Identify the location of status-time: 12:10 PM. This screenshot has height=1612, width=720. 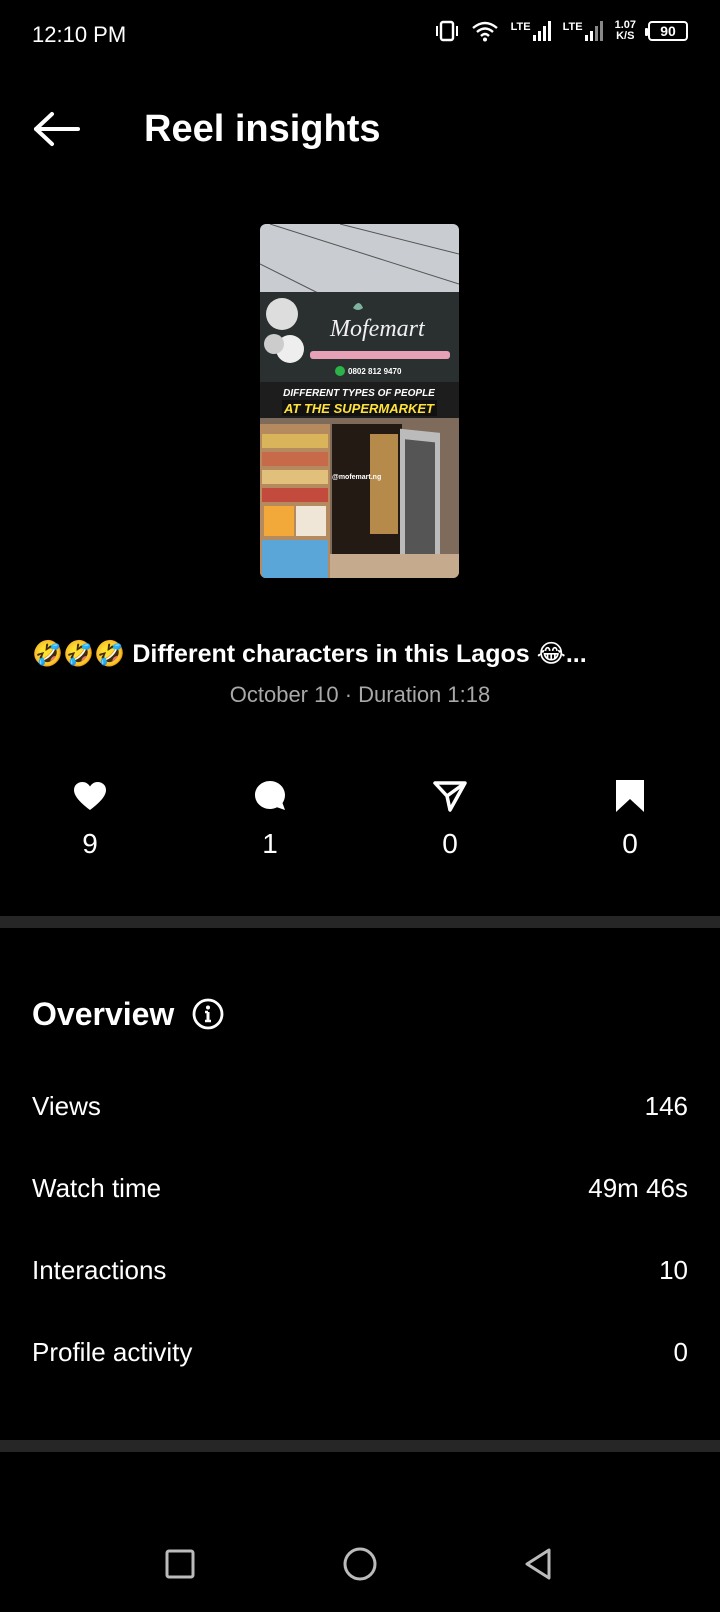
(79, 34).